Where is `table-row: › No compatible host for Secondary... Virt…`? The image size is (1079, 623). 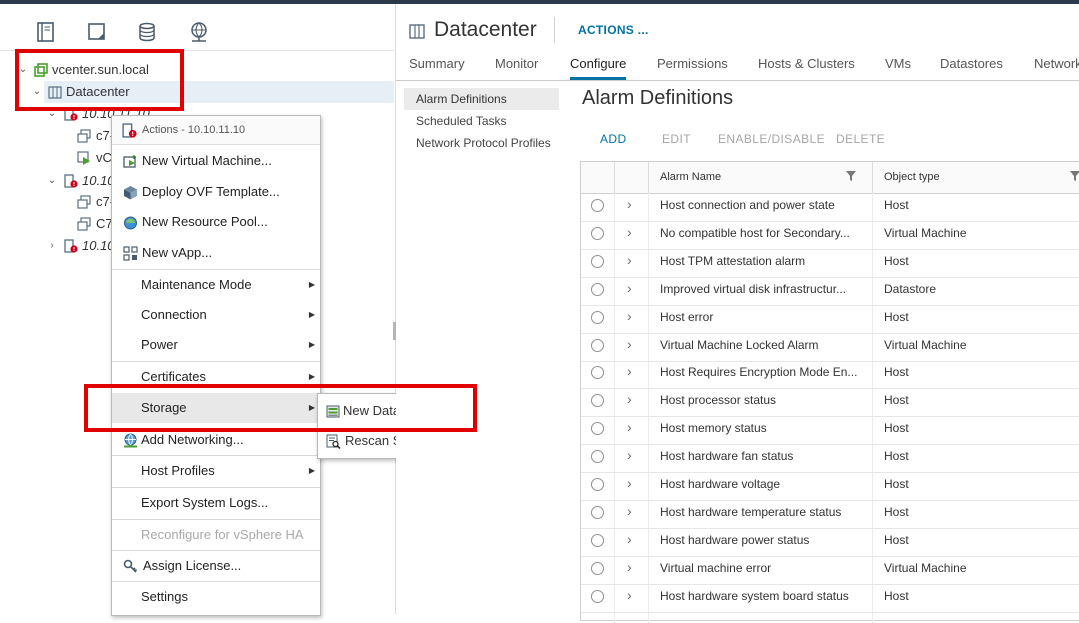 table-row: › No compatible host for Secondary... Virt… is located at coordinates (830, 235).